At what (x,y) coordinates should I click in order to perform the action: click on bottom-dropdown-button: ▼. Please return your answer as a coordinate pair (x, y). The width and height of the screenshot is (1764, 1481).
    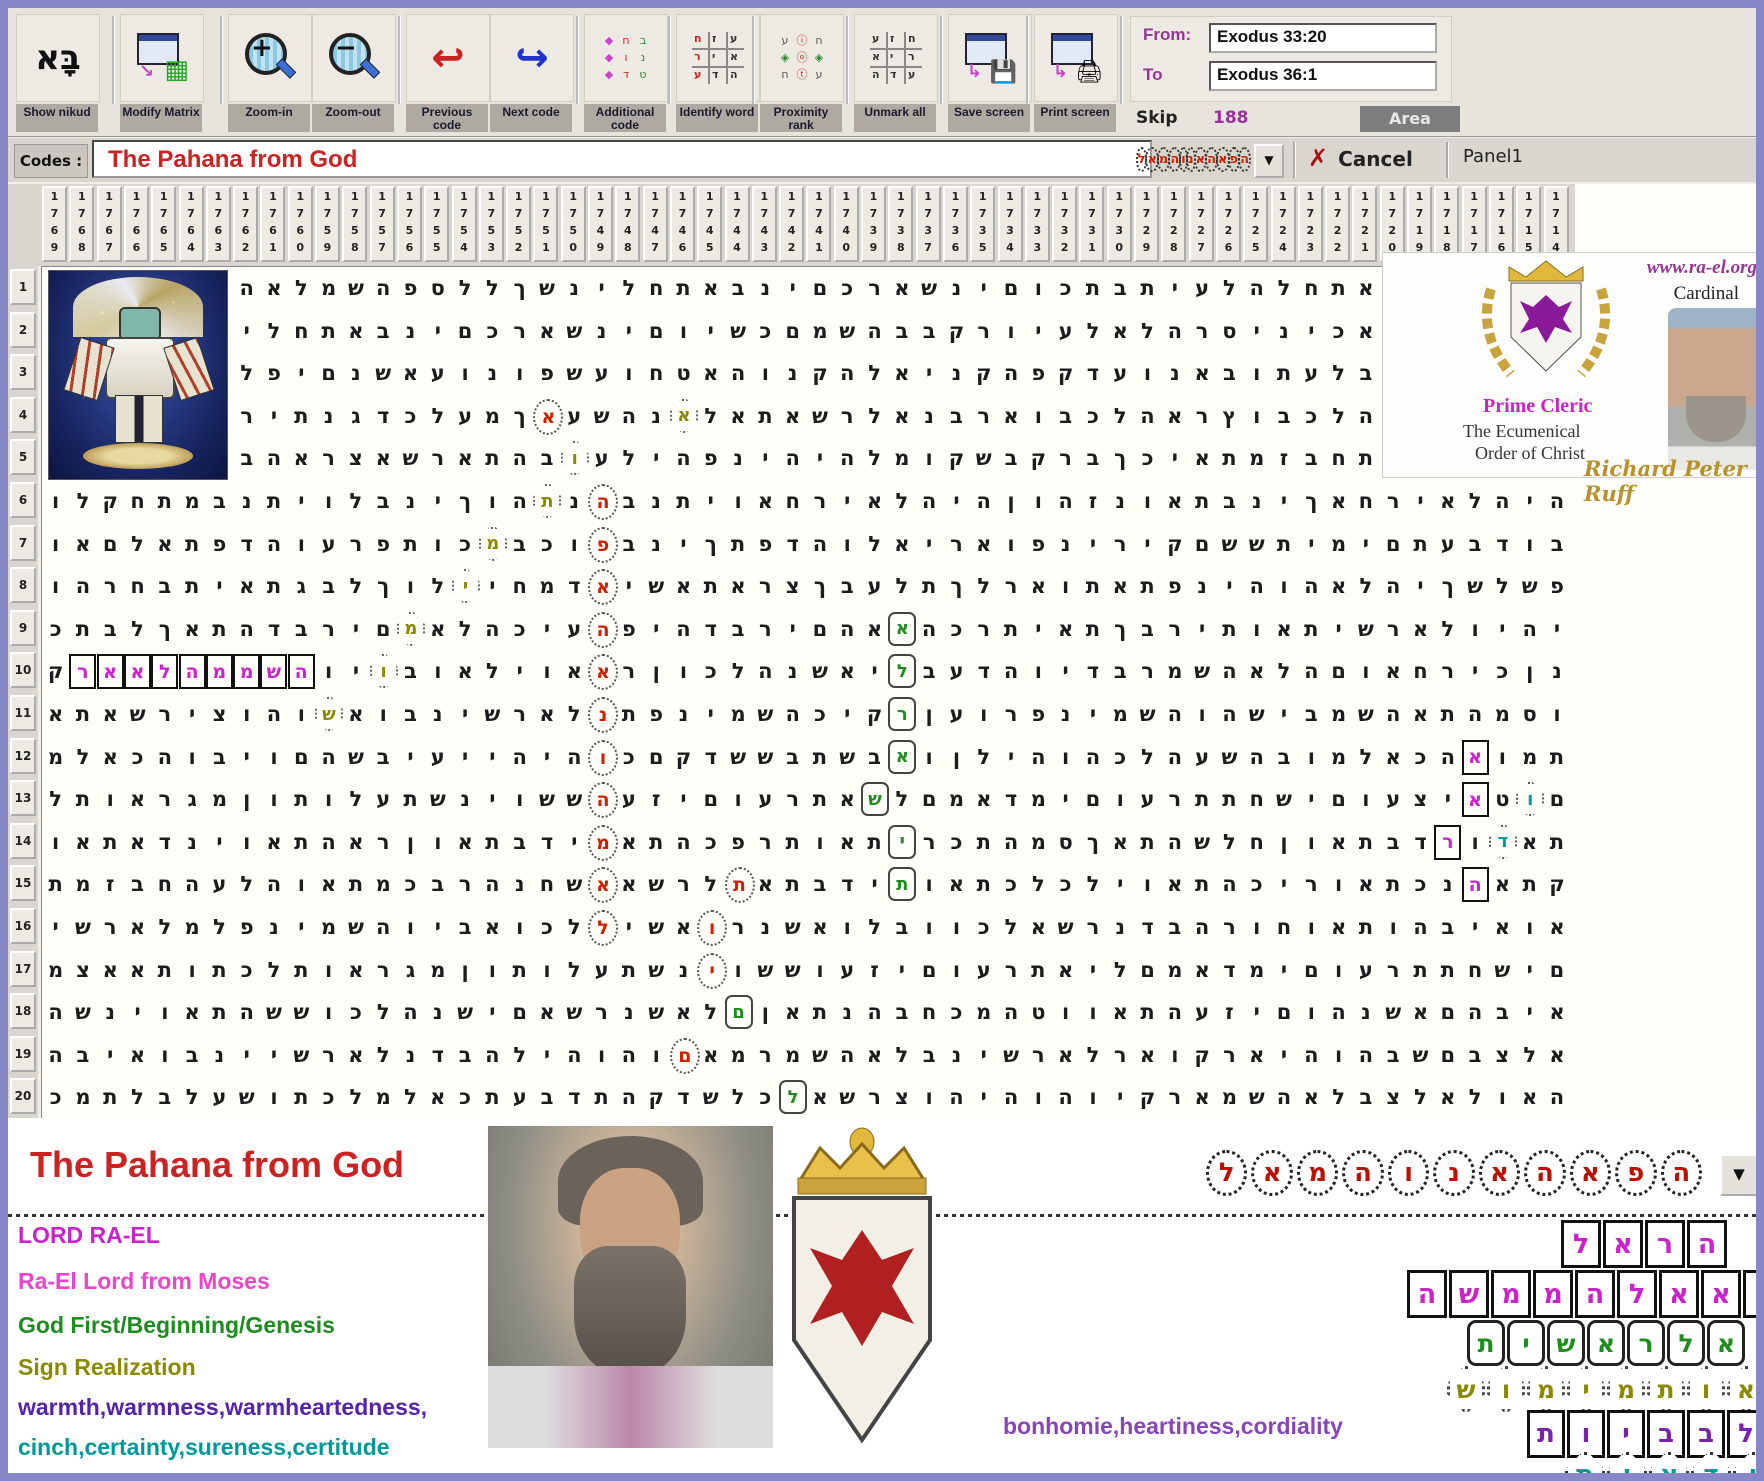
    Looking at the image, I should click on (1738, 1175).